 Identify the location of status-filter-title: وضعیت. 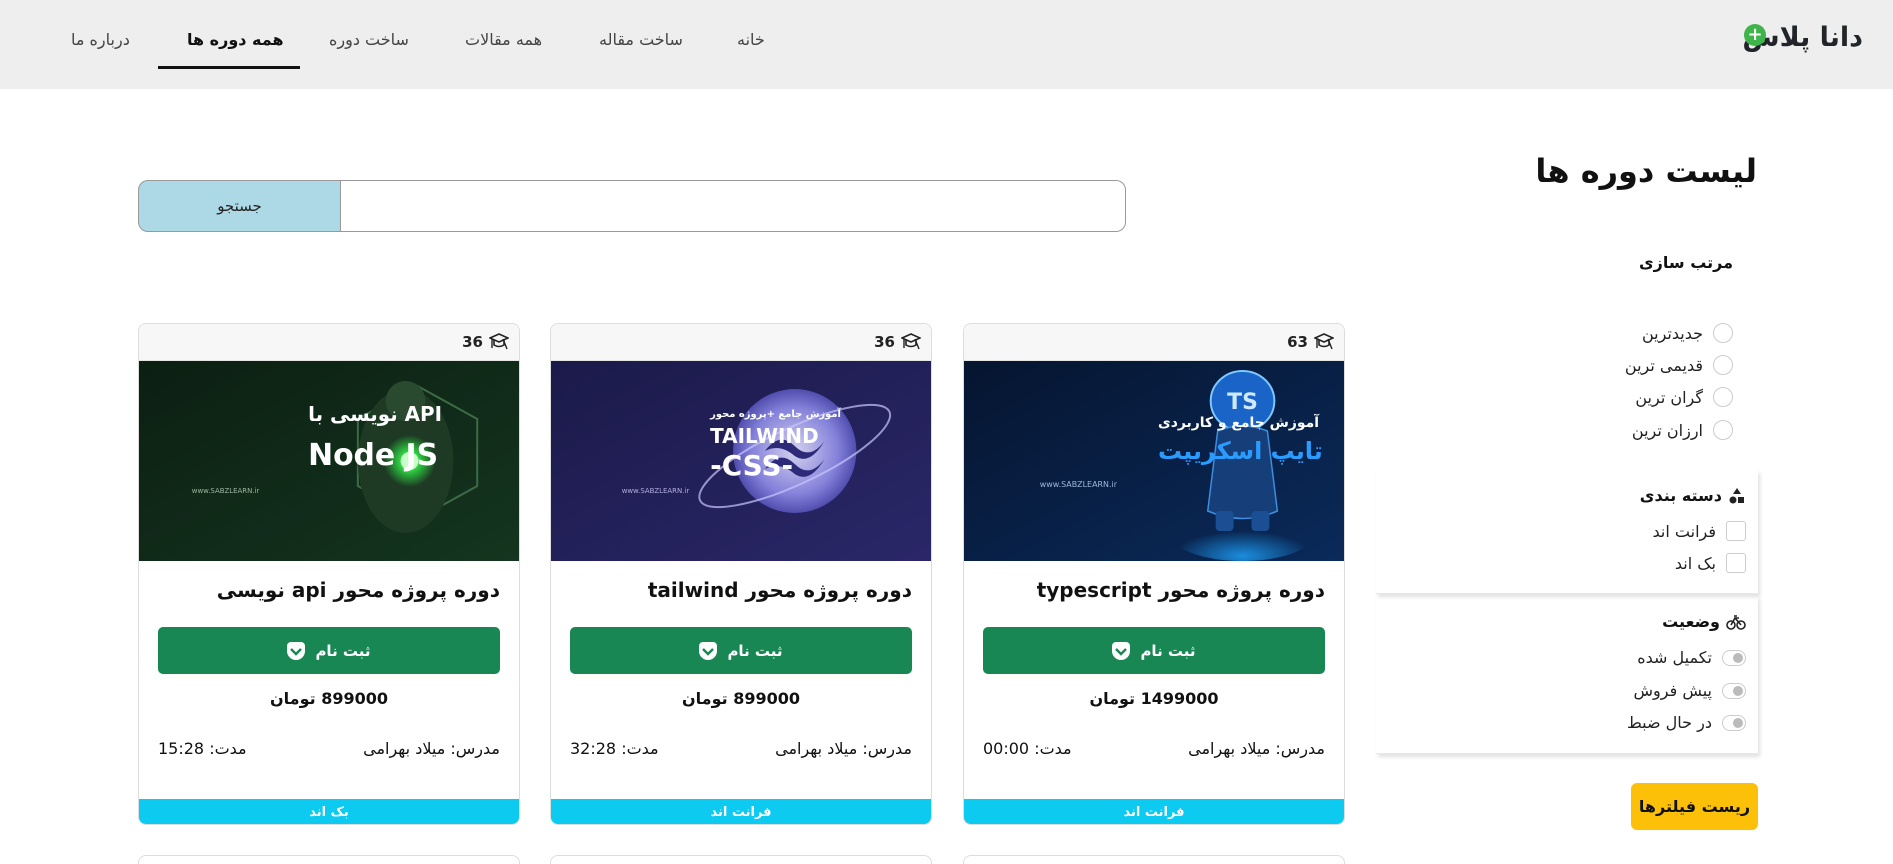
(1704, 621).